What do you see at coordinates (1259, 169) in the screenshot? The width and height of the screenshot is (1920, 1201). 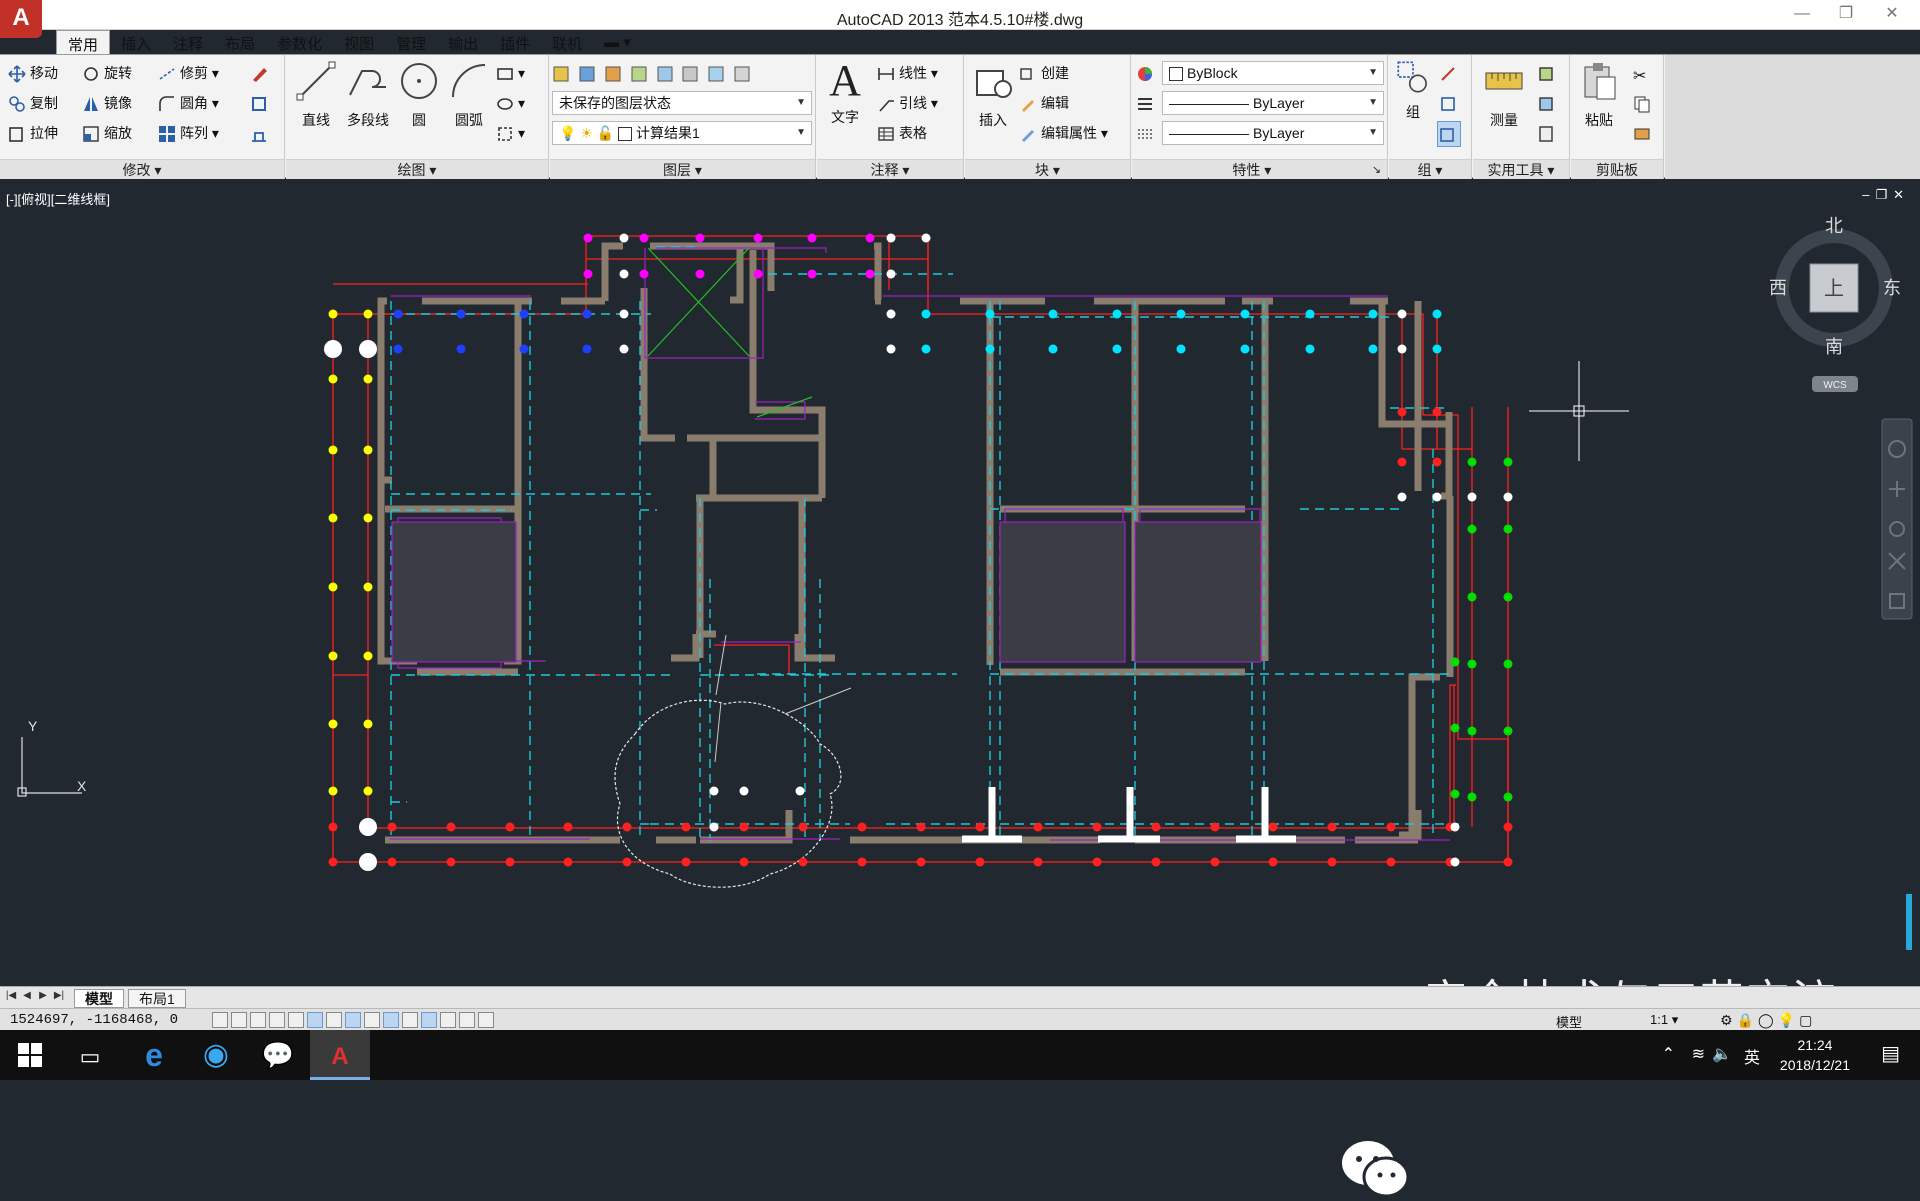 I see `panel-properties-title: 特性 ▾ ↘` at bounding box center [1259, 169].